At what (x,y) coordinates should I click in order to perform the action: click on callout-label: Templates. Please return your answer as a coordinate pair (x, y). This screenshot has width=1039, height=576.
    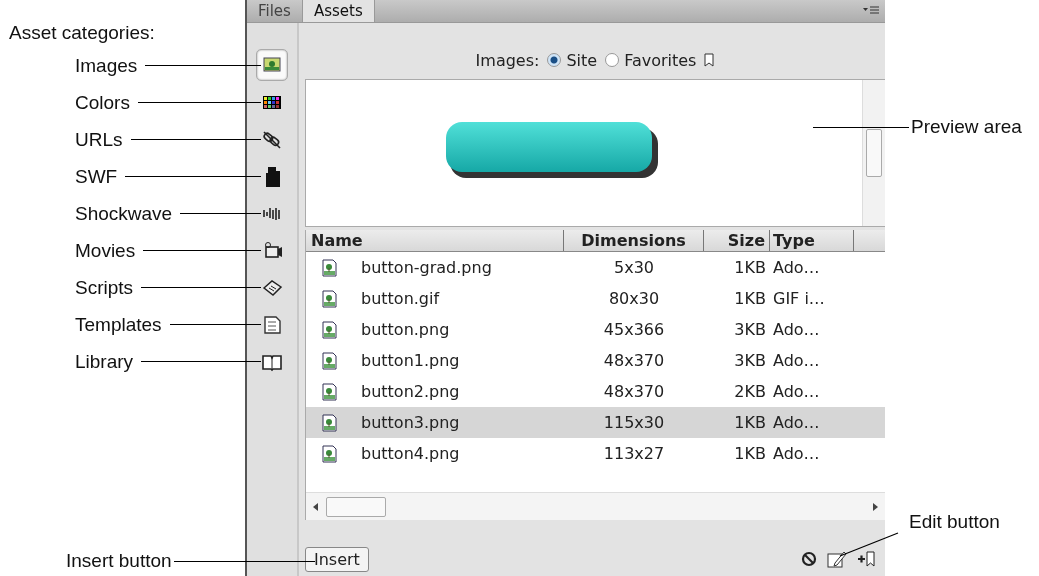
    Looking at the image, I should click on (118, 324).